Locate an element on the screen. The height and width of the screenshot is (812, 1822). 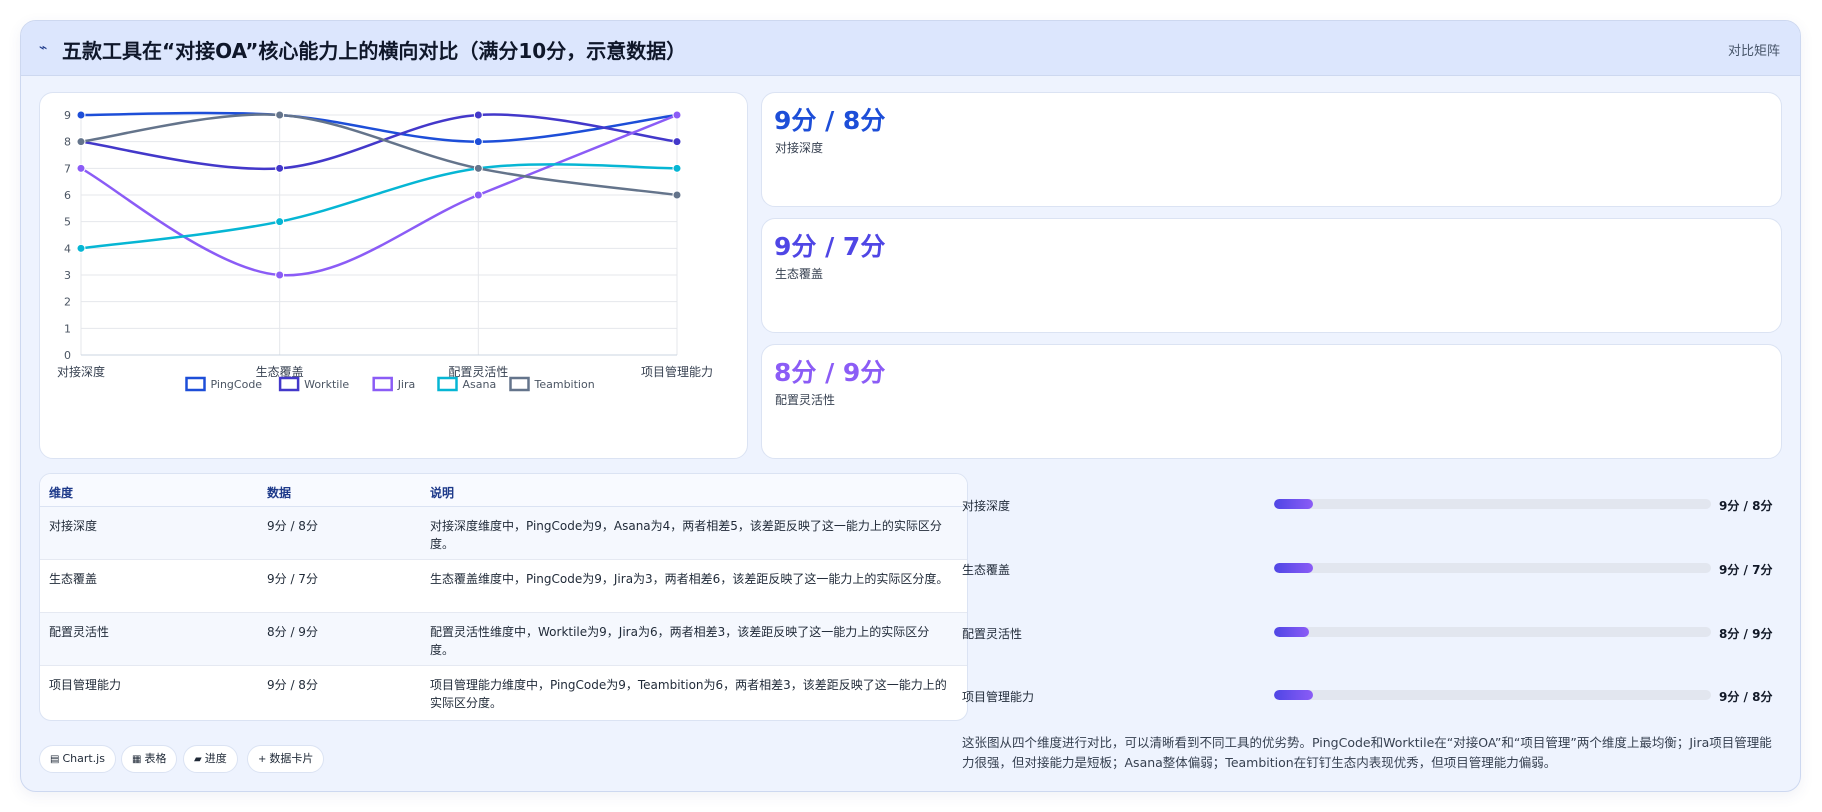
table-header: 维度 数据 说明 is located at coordinates (503, 490).